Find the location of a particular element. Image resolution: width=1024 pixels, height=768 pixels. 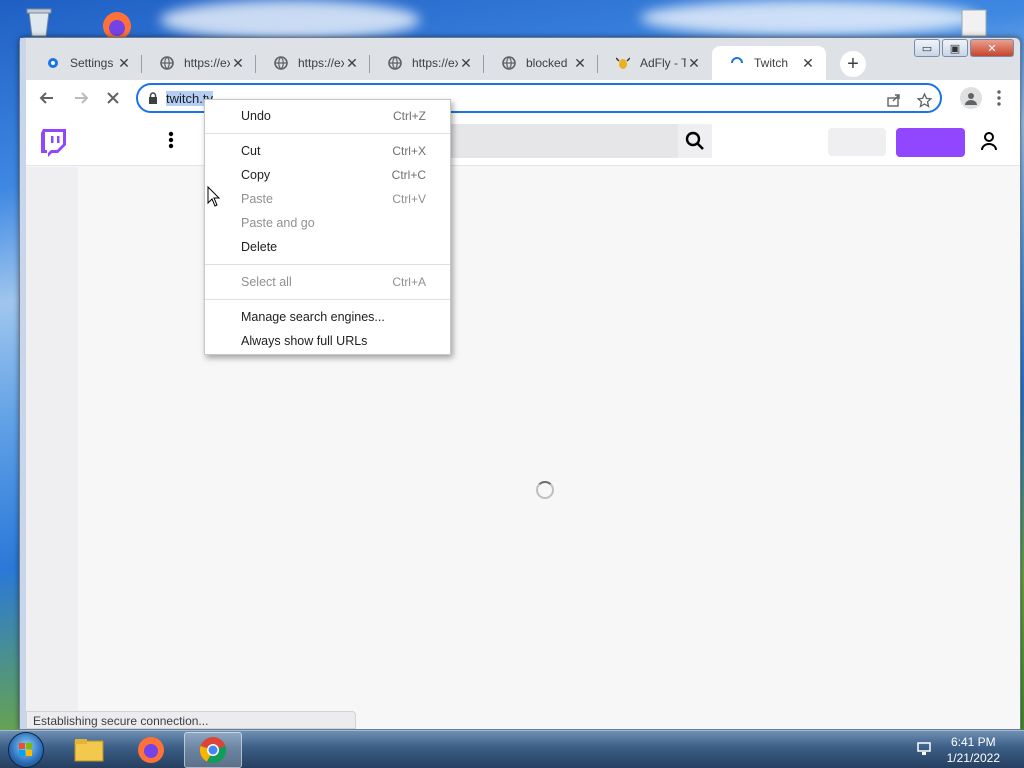

close-window-button: ✕ is located at coordinates (992, 48).